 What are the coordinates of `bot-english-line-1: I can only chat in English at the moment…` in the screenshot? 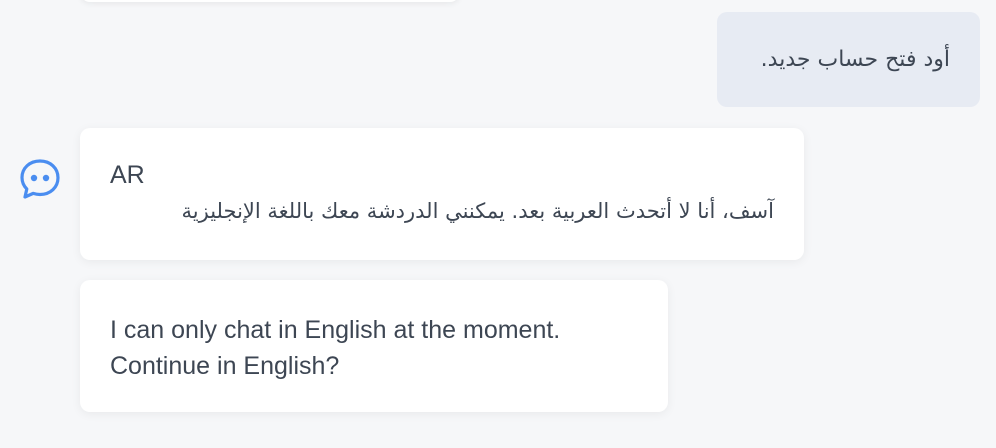 It's located at (335, 330).